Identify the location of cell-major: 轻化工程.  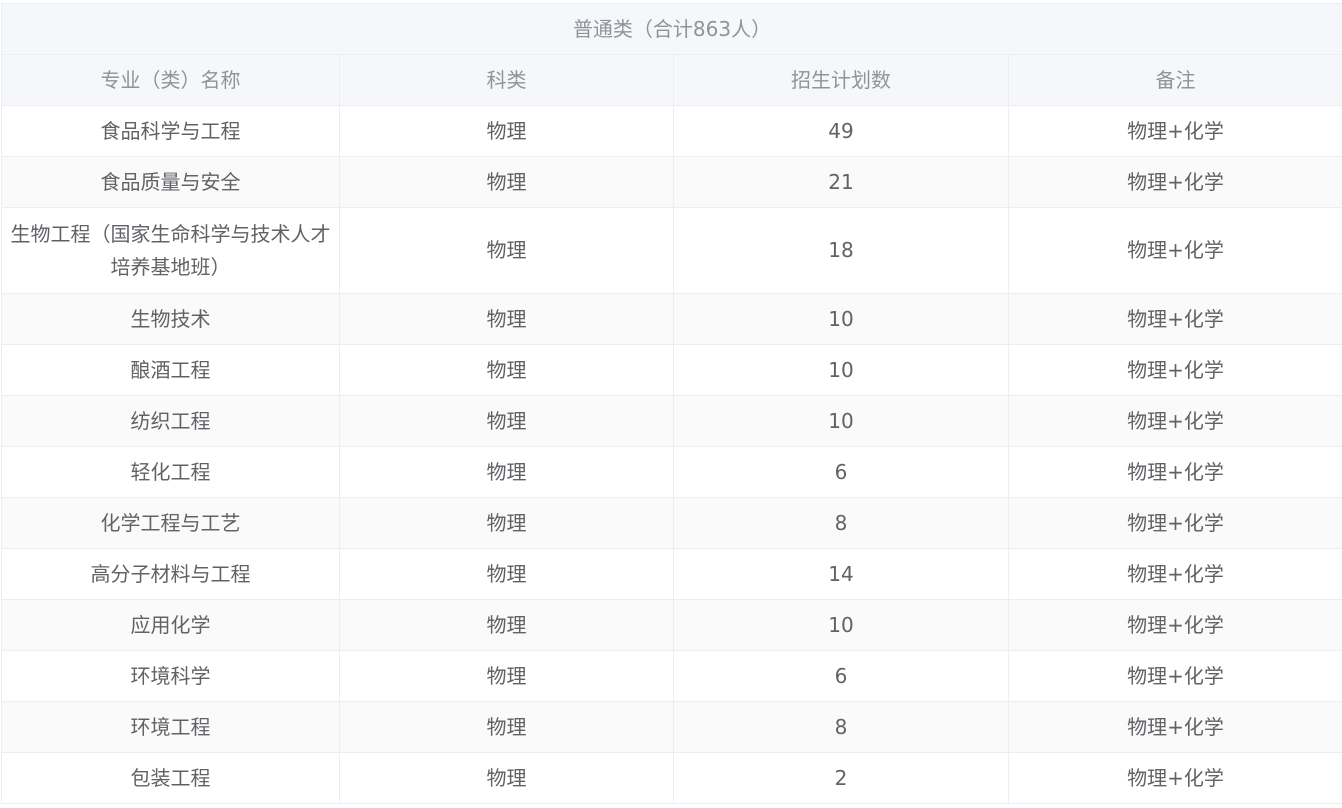
(170, 472).